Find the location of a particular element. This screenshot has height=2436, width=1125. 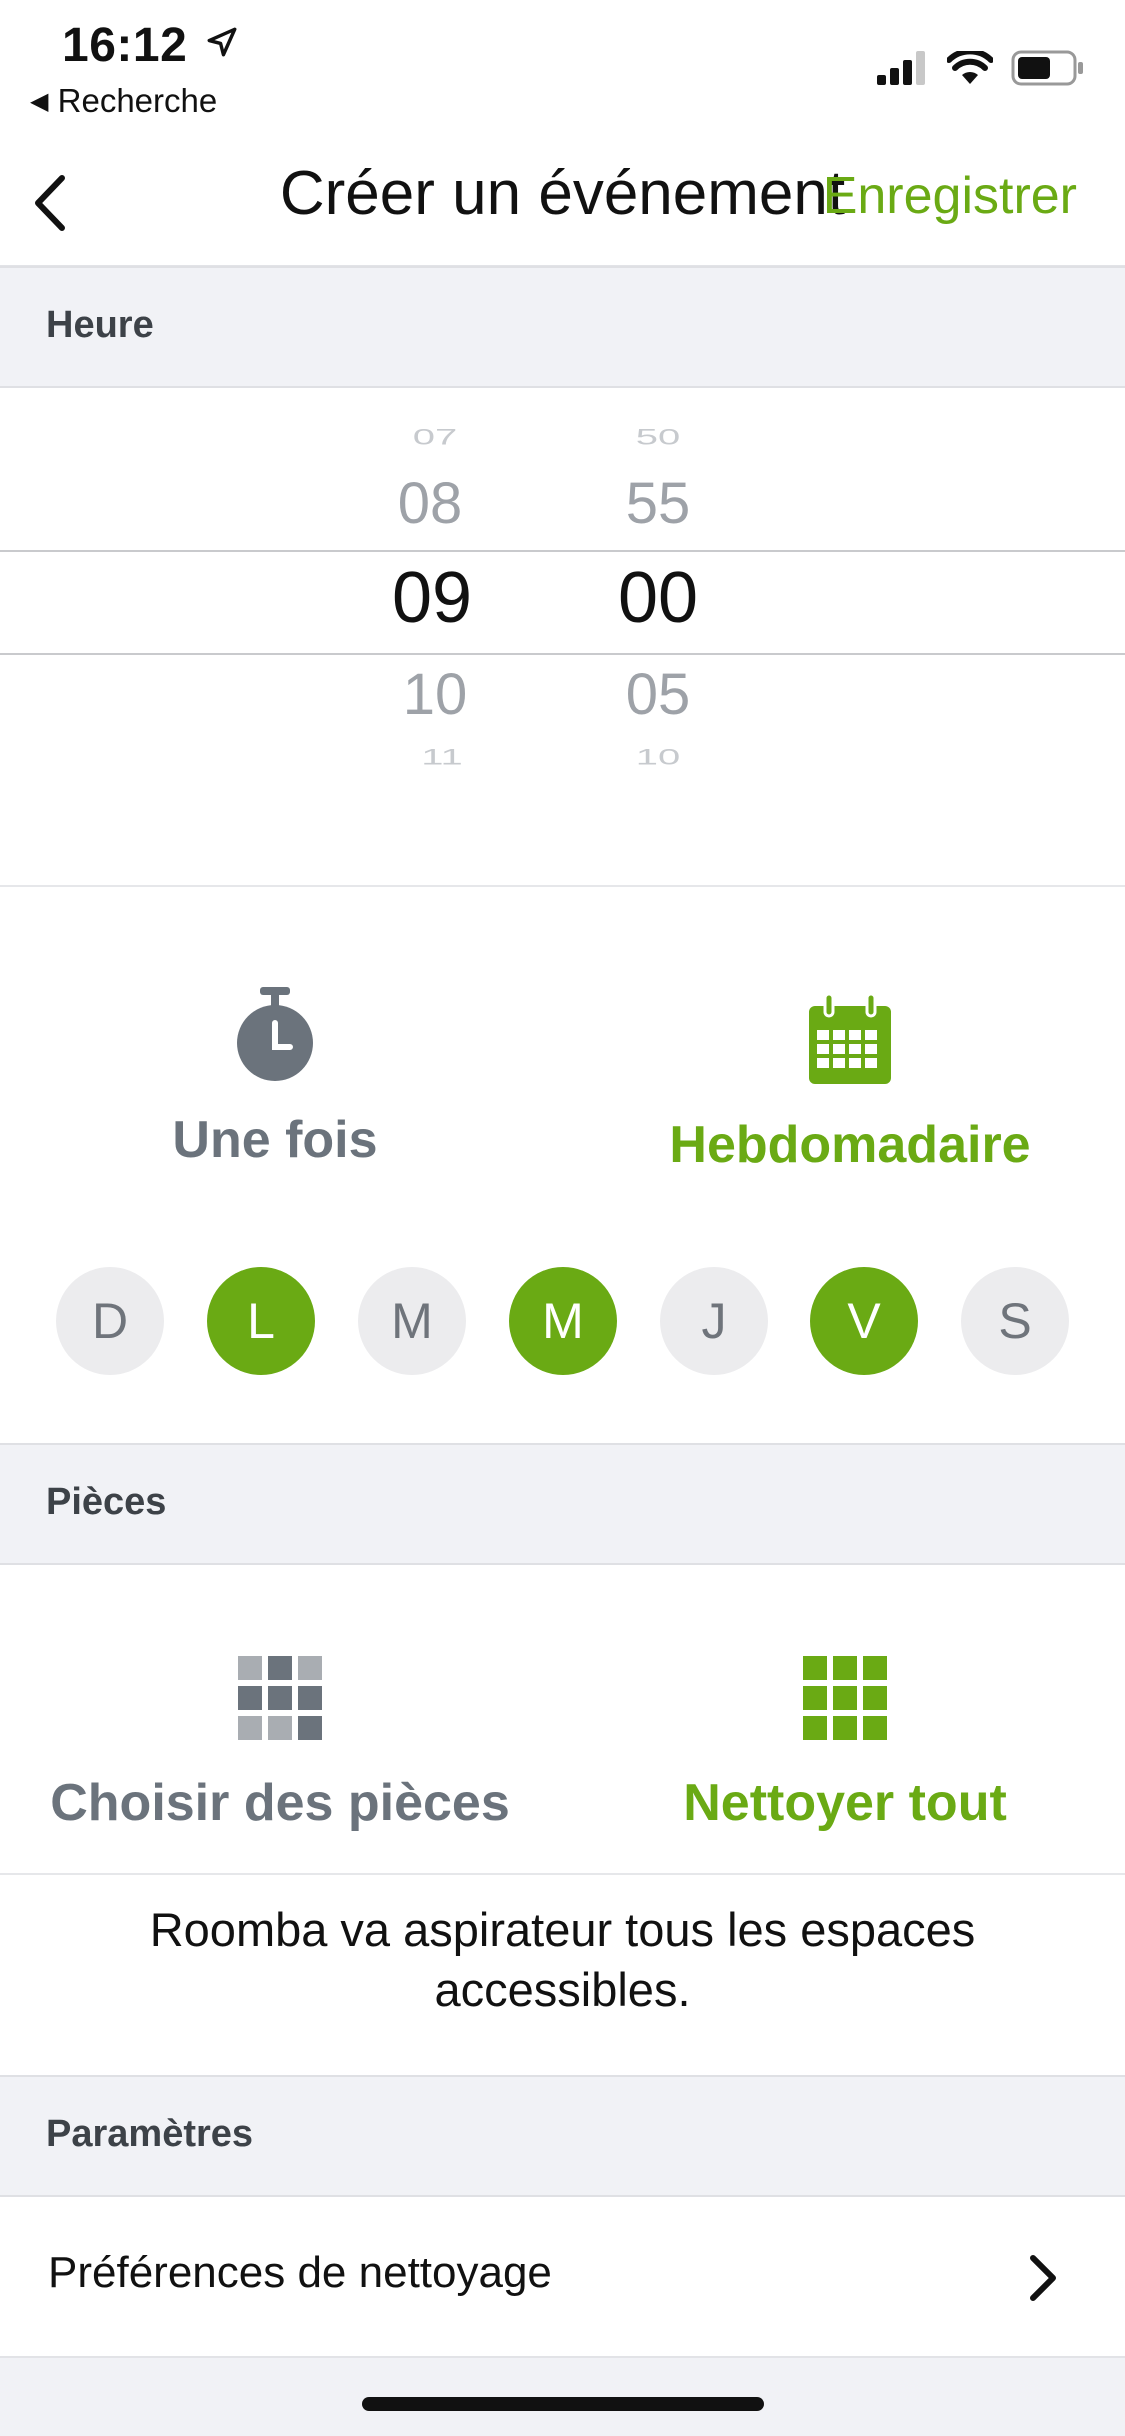

once-option: Une fois is located at coordinates (275, 1077).